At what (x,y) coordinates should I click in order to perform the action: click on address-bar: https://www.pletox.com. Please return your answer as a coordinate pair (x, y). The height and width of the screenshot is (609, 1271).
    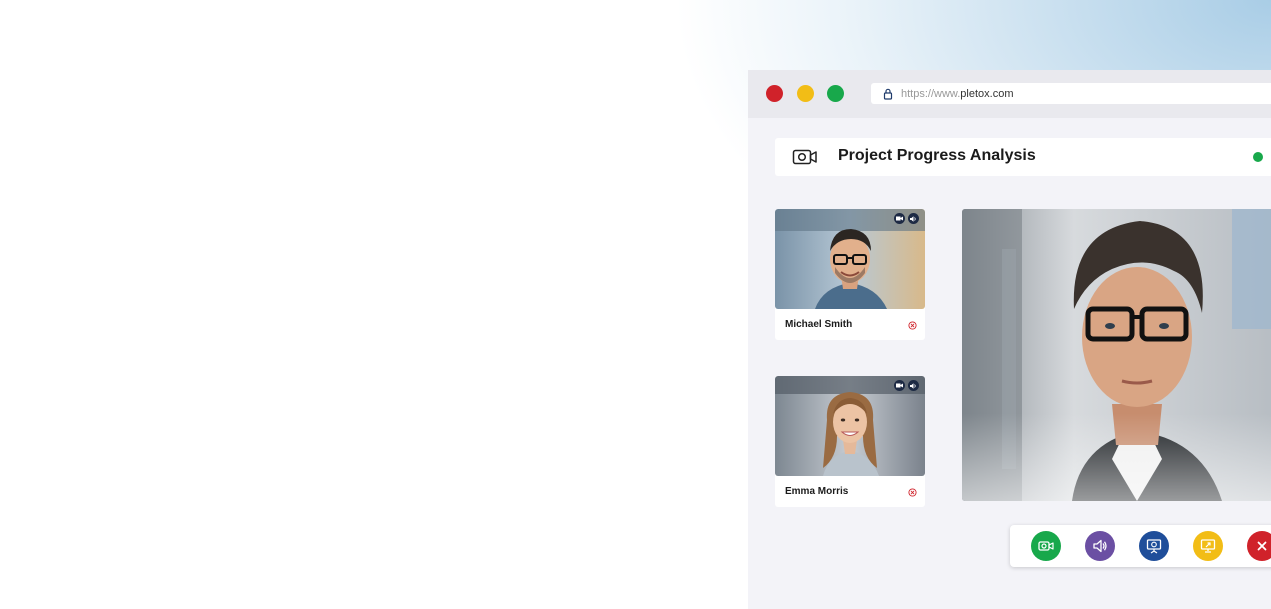
    Looking at the image, I should click on (1071, 93).